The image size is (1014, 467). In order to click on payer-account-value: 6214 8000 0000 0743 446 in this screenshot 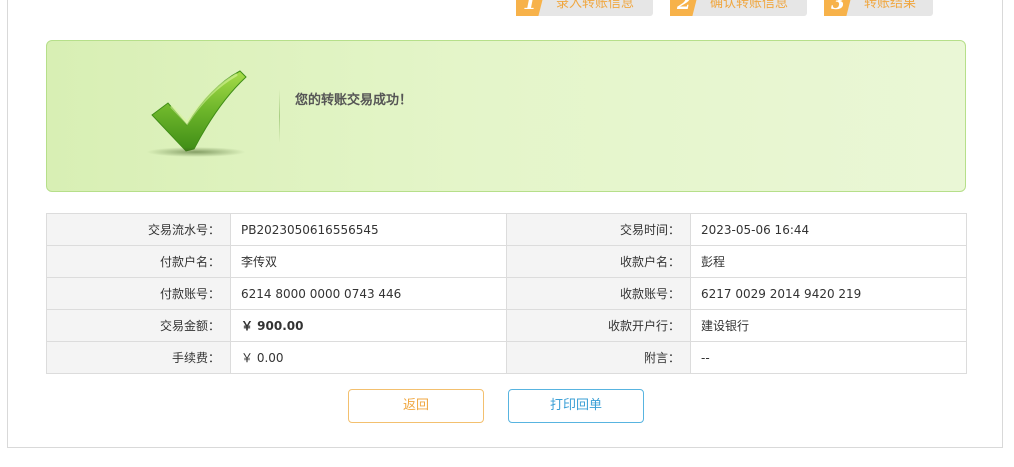, I will do `click(368, 293)`.